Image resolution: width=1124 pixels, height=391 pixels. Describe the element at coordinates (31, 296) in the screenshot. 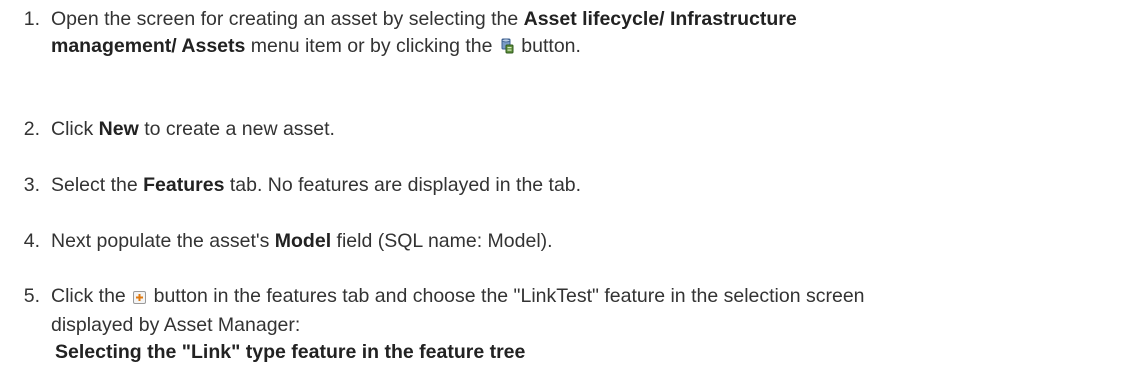

I see `step-number: 5.` at that location.